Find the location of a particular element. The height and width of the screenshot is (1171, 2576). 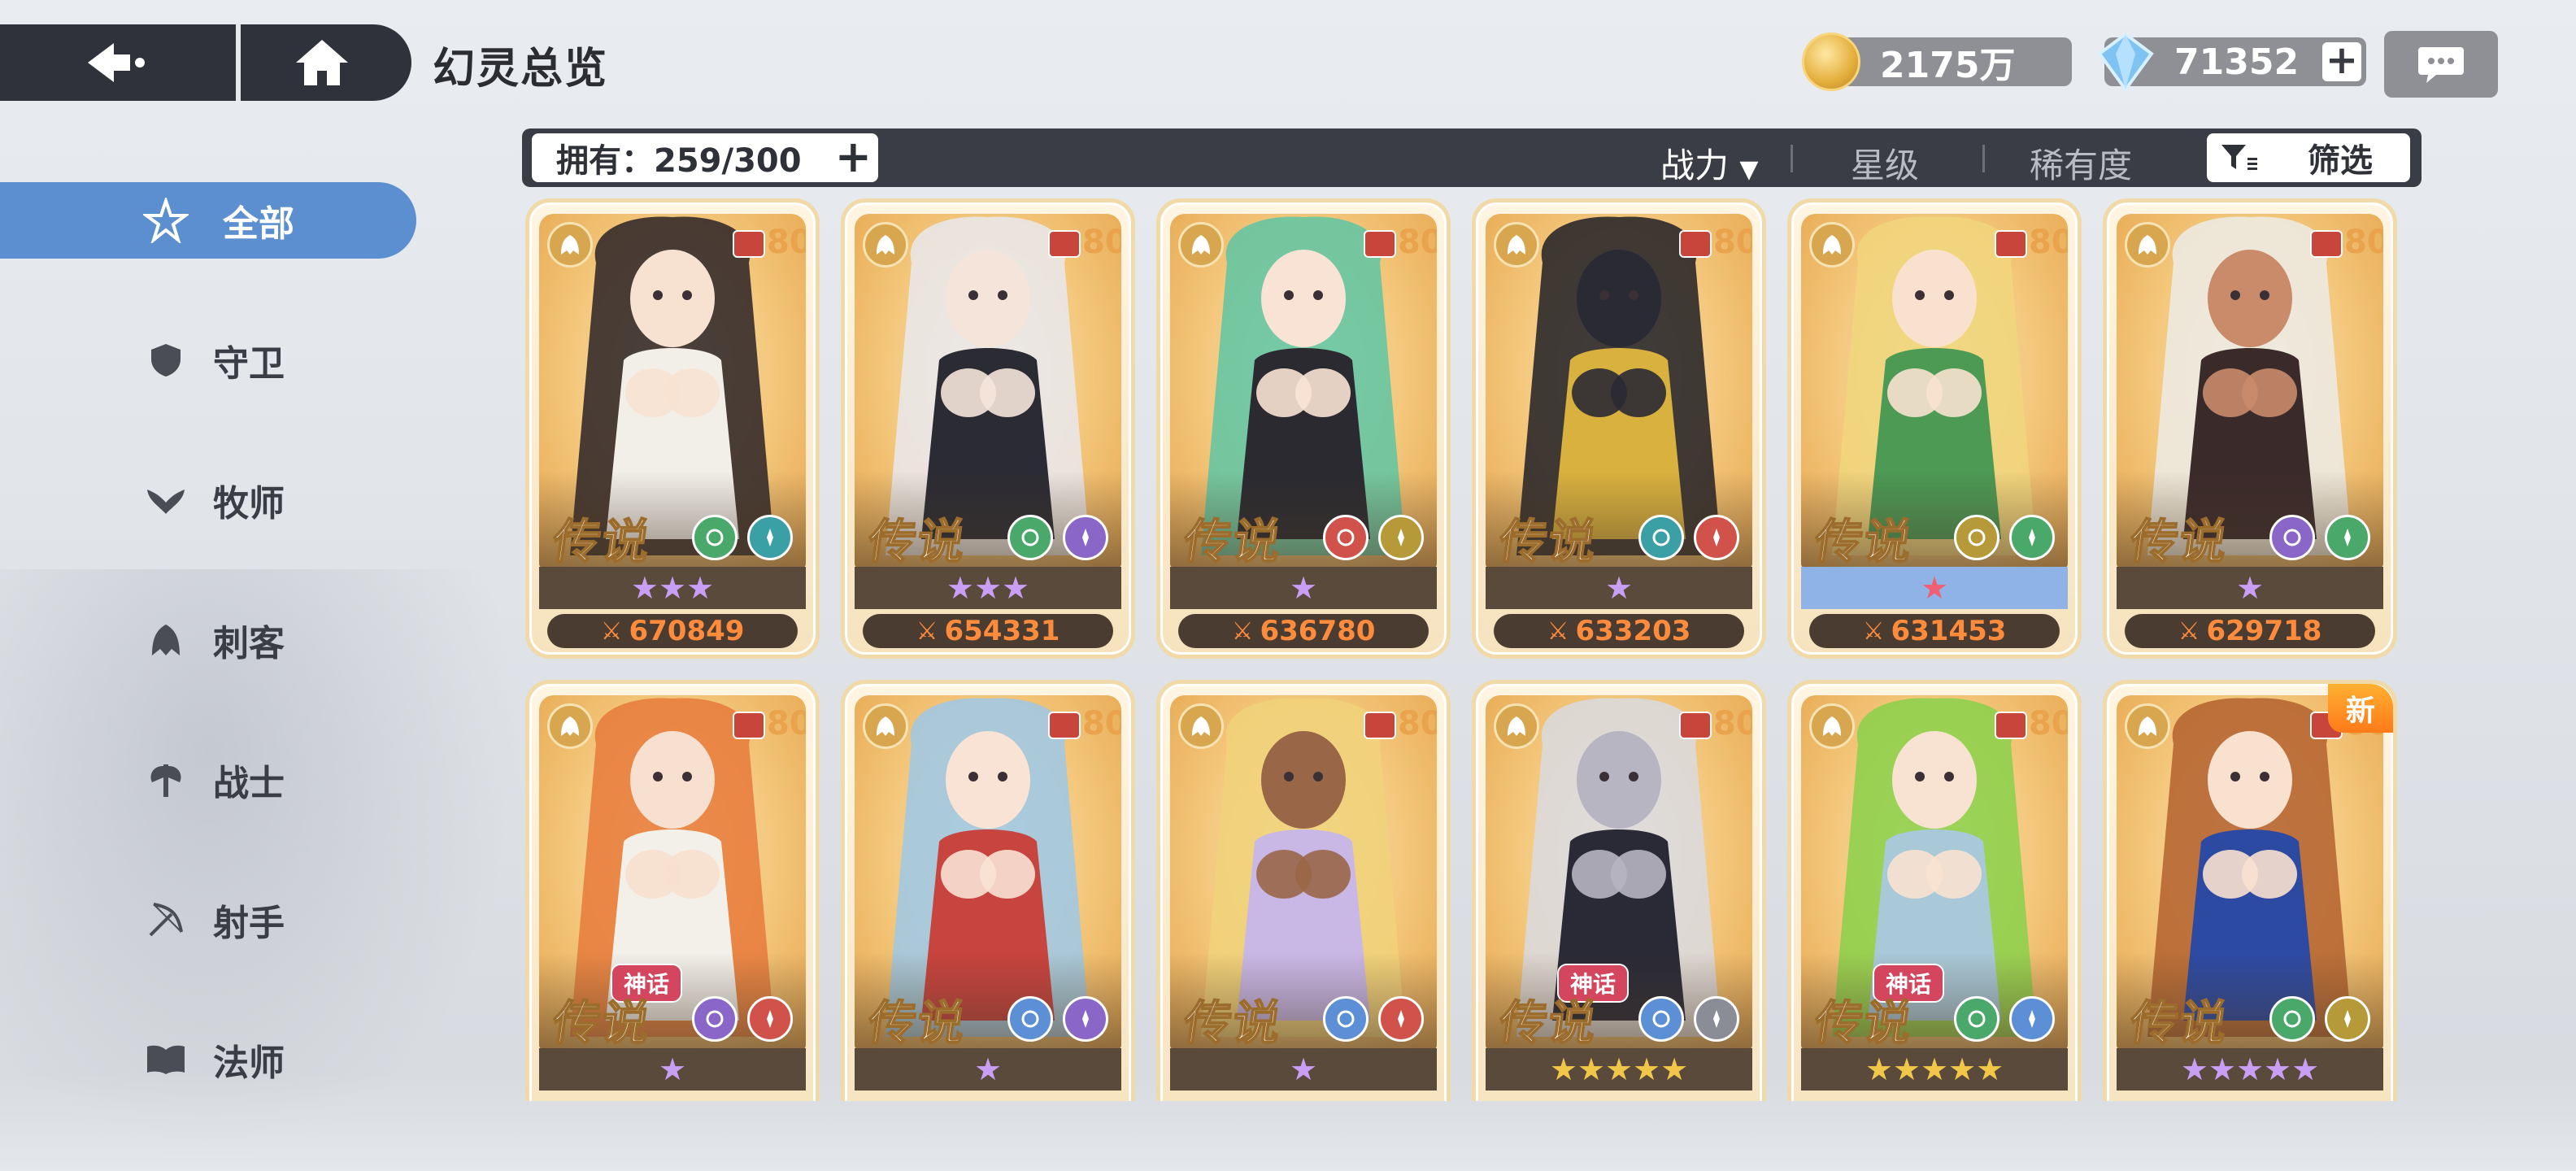

owned-count: 拥有：259/300 + is located at coordinates (705, 158).